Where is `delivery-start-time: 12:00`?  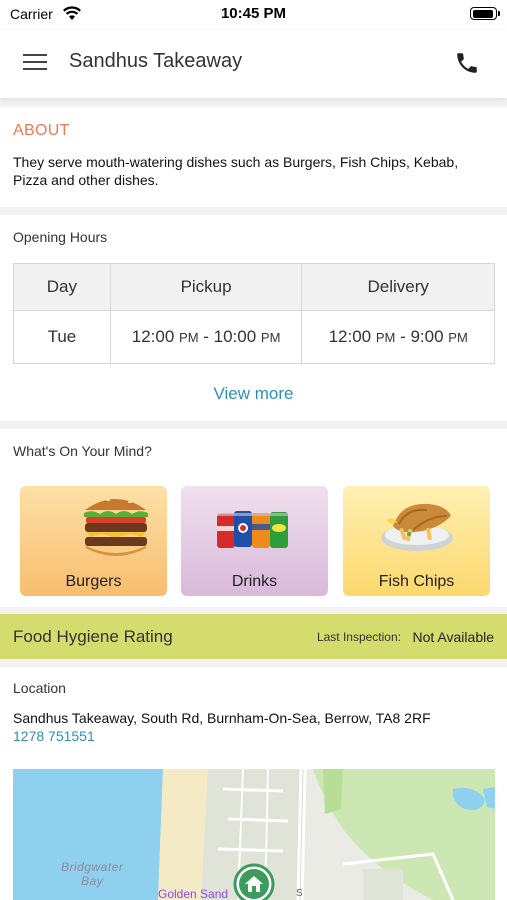
delivery-start-time: 12:00 is located at coordinates (350, 336).